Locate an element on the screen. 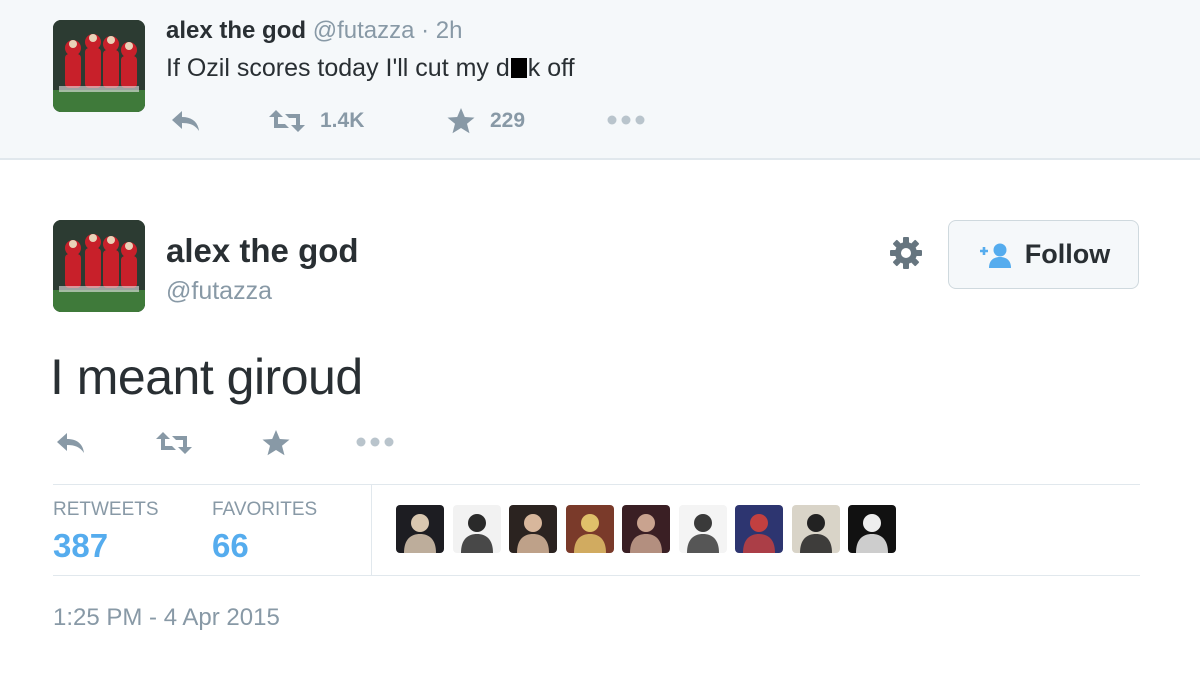  parent-tweet-text-end: k off is located at coordinates (551, 68).